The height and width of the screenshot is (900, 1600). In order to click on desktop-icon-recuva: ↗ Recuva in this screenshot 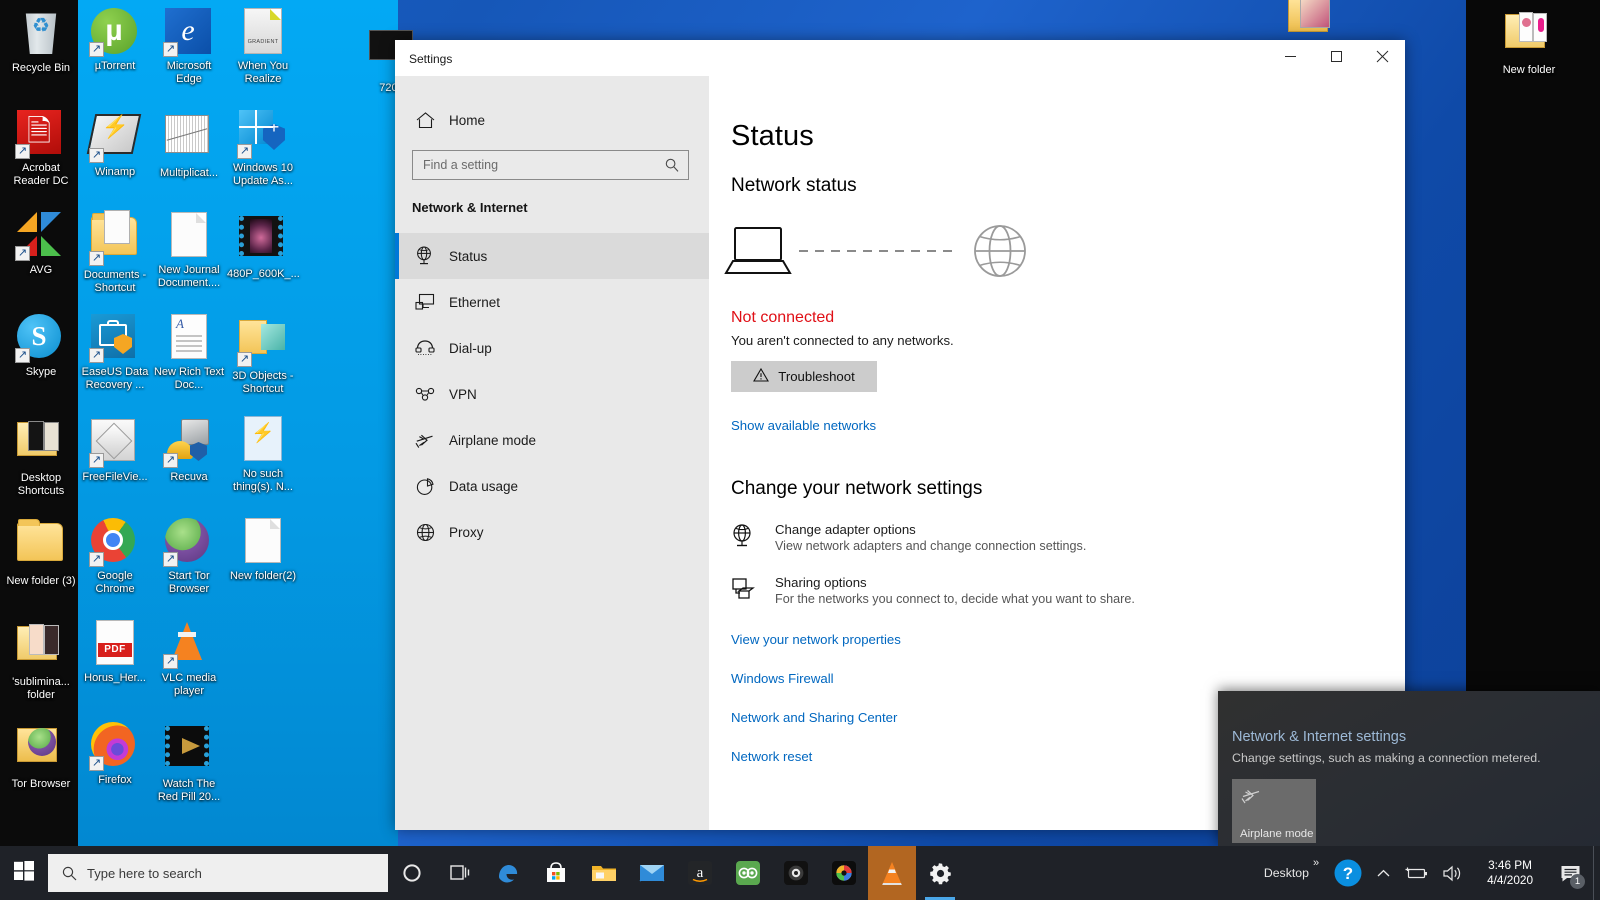, I will do `click(189, 450)`.